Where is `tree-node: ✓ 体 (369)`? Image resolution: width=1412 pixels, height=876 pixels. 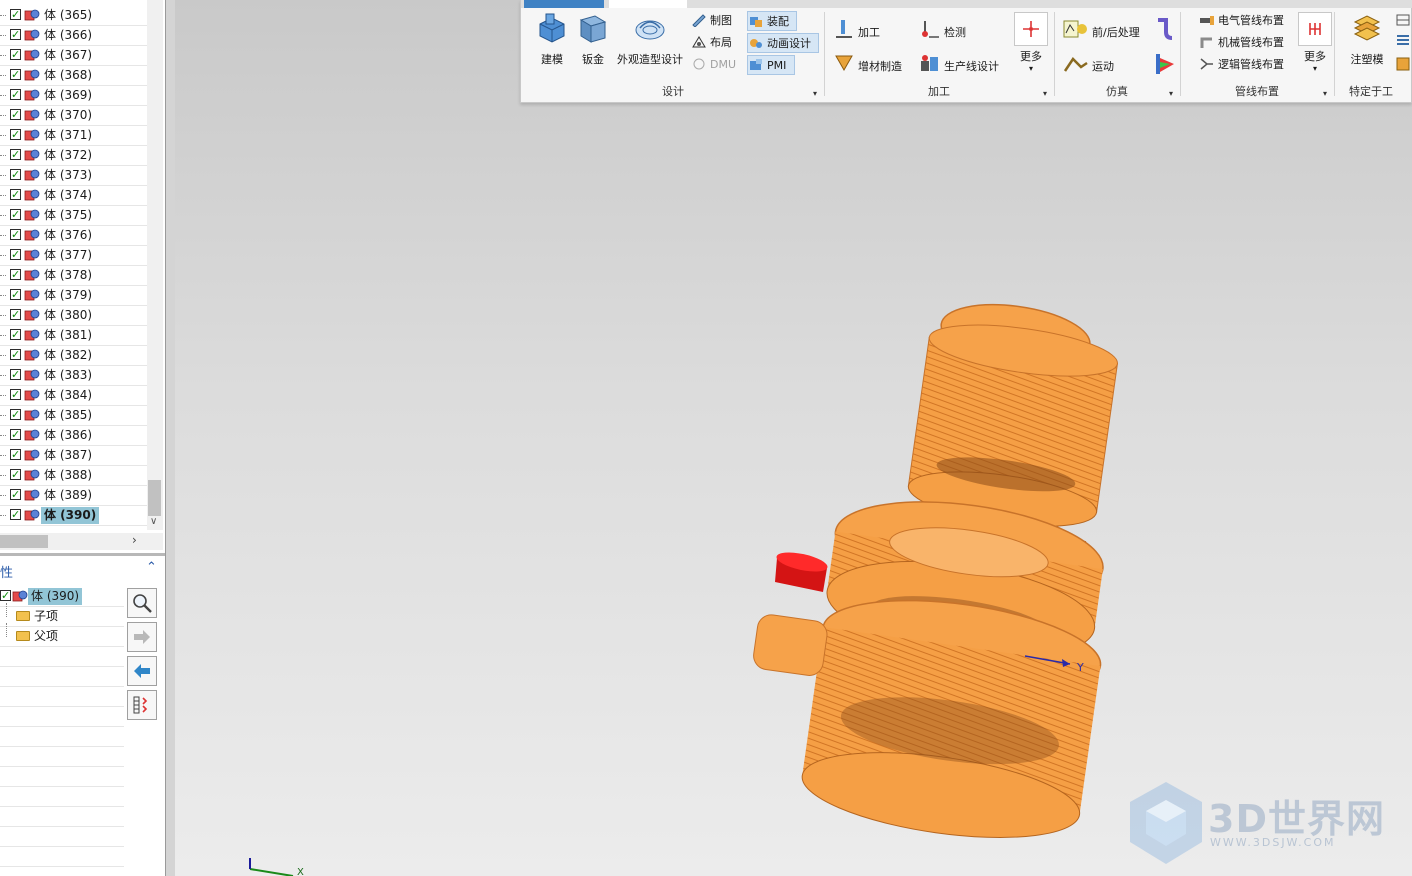 tree-node: ✓ 体 (369) is located at coordinates (73, 96).